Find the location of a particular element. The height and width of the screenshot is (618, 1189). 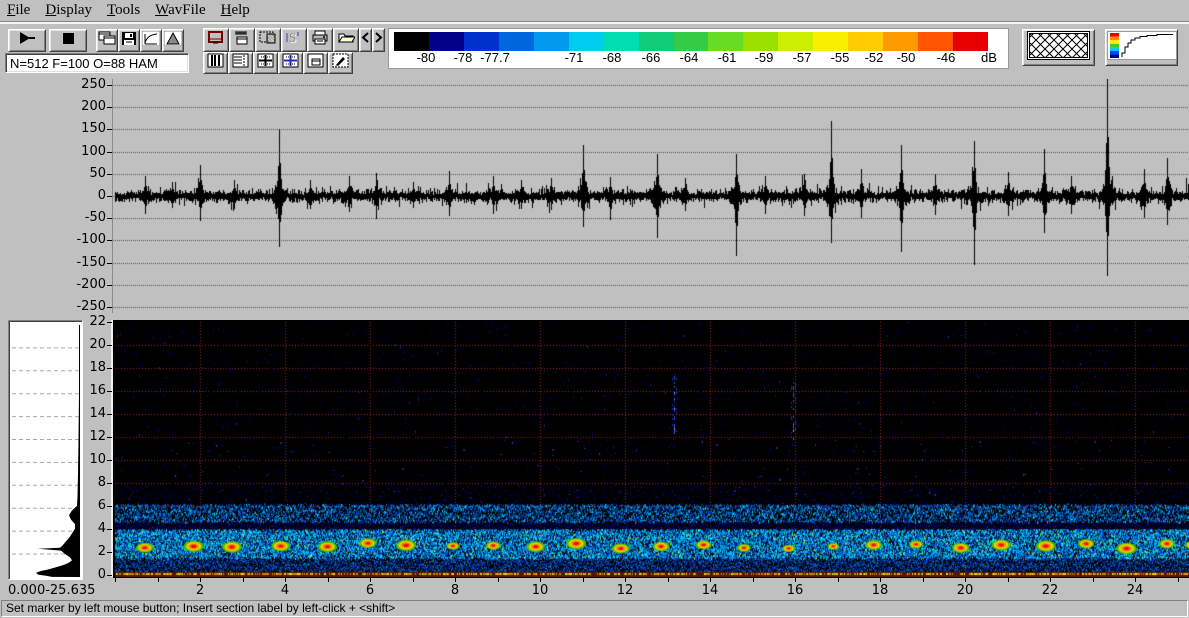

color-scale-tick-label: -57 is located at coordinates (802, 57).